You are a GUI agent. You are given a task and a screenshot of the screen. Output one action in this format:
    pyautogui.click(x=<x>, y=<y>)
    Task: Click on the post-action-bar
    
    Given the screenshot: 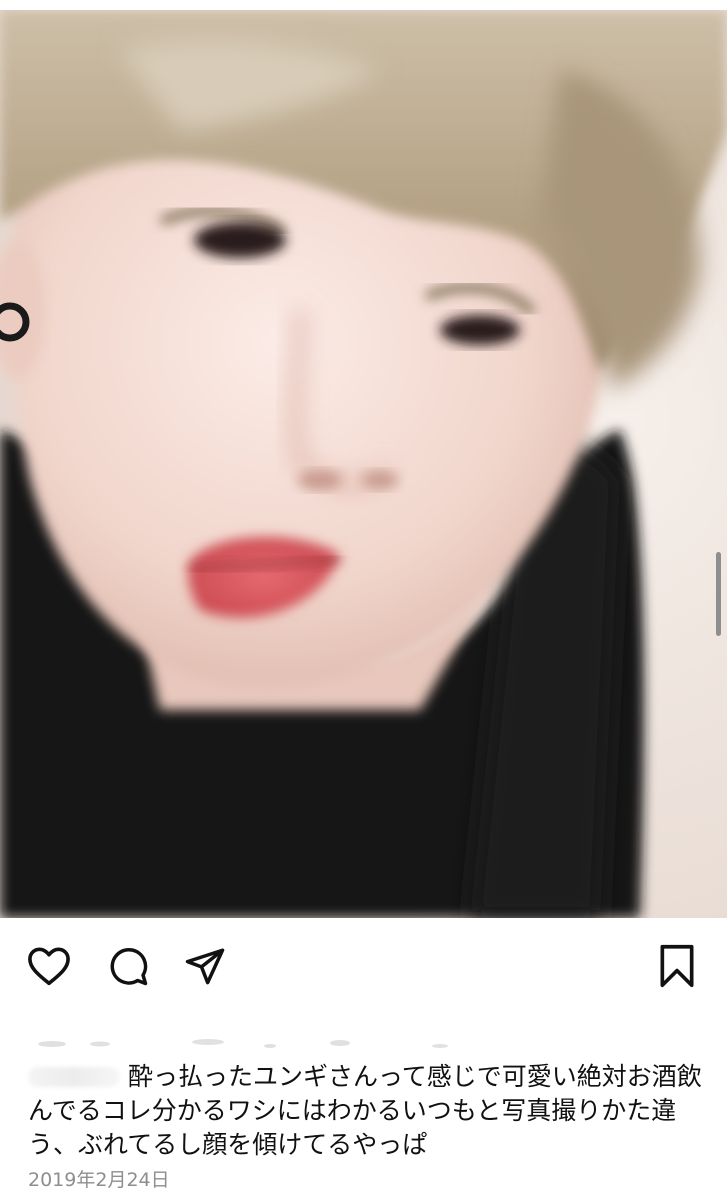 What is the action you would take?
    pyautogui.click(x=363, y=965)
    